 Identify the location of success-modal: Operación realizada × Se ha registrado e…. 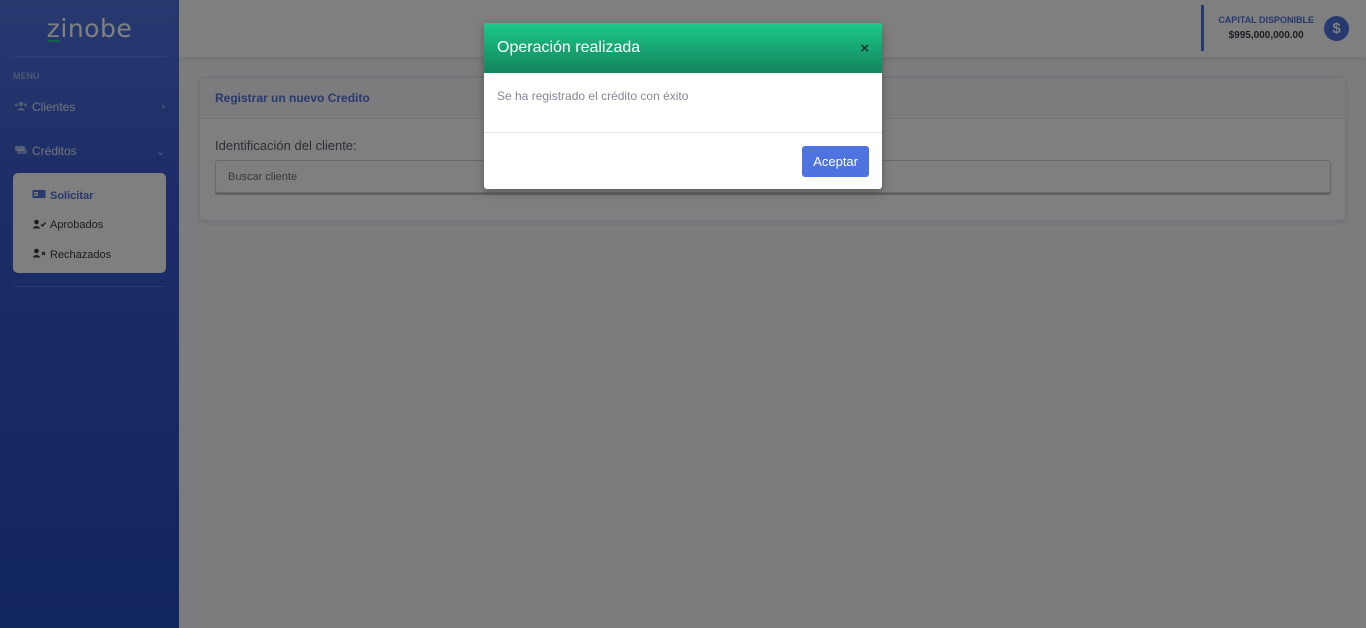
(683, 106).